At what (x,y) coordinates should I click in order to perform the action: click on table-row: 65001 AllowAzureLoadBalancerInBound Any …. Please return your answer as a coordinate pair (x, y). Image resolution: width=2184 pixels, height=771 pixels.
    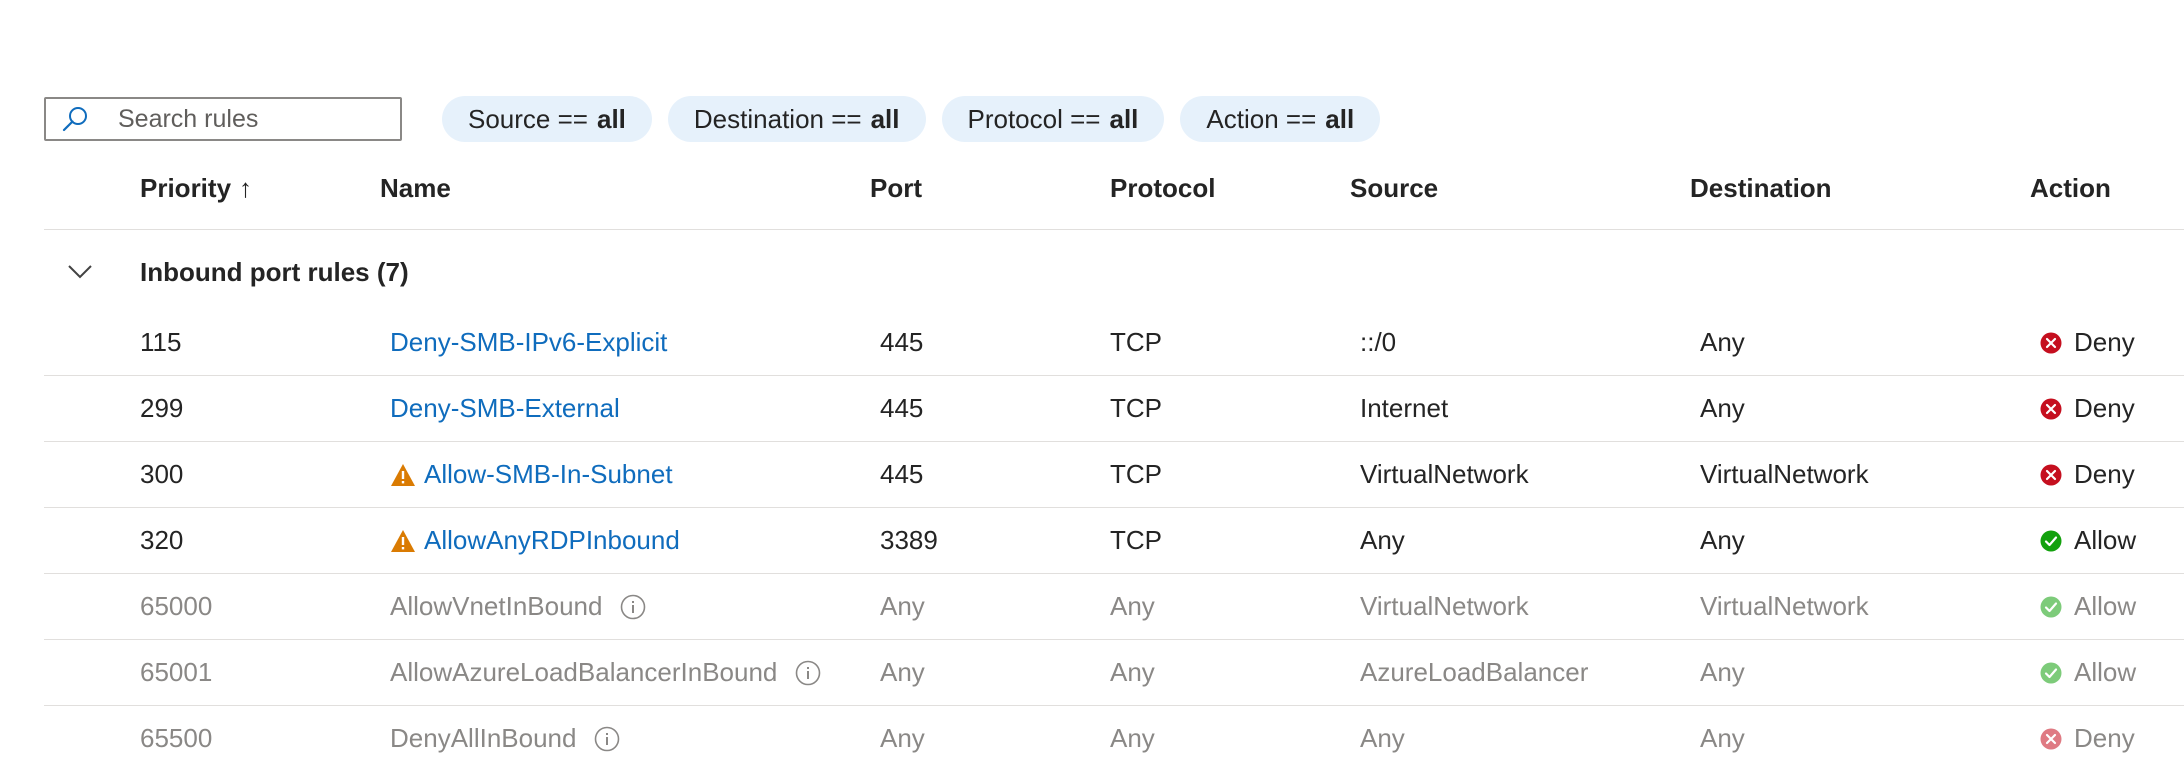
    Looking at the image, I should click on (1114, 673).